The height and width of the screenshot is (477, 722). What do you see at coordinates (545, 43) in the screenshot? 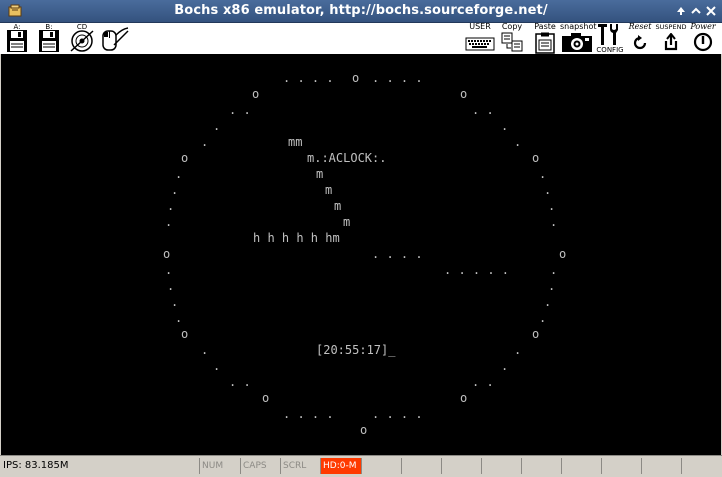
I see `clipboard-icon` at bounding box center [545, 43].